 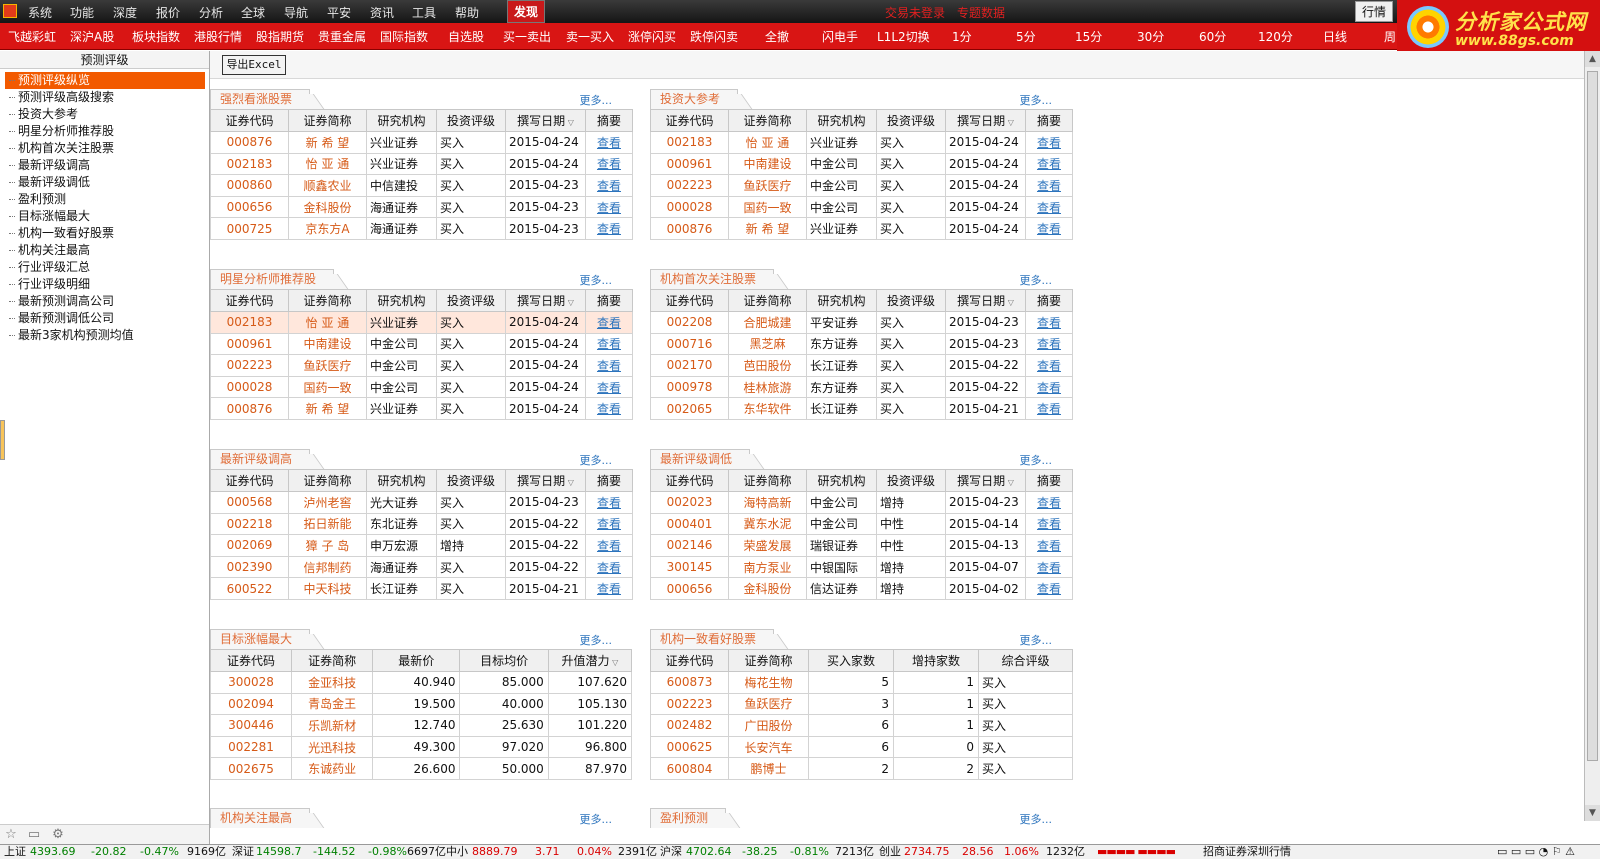 What do you see at coordinates (689, 502) in the screenshot?
I see `table-cell: 002023` at bounding box center [689, 502].